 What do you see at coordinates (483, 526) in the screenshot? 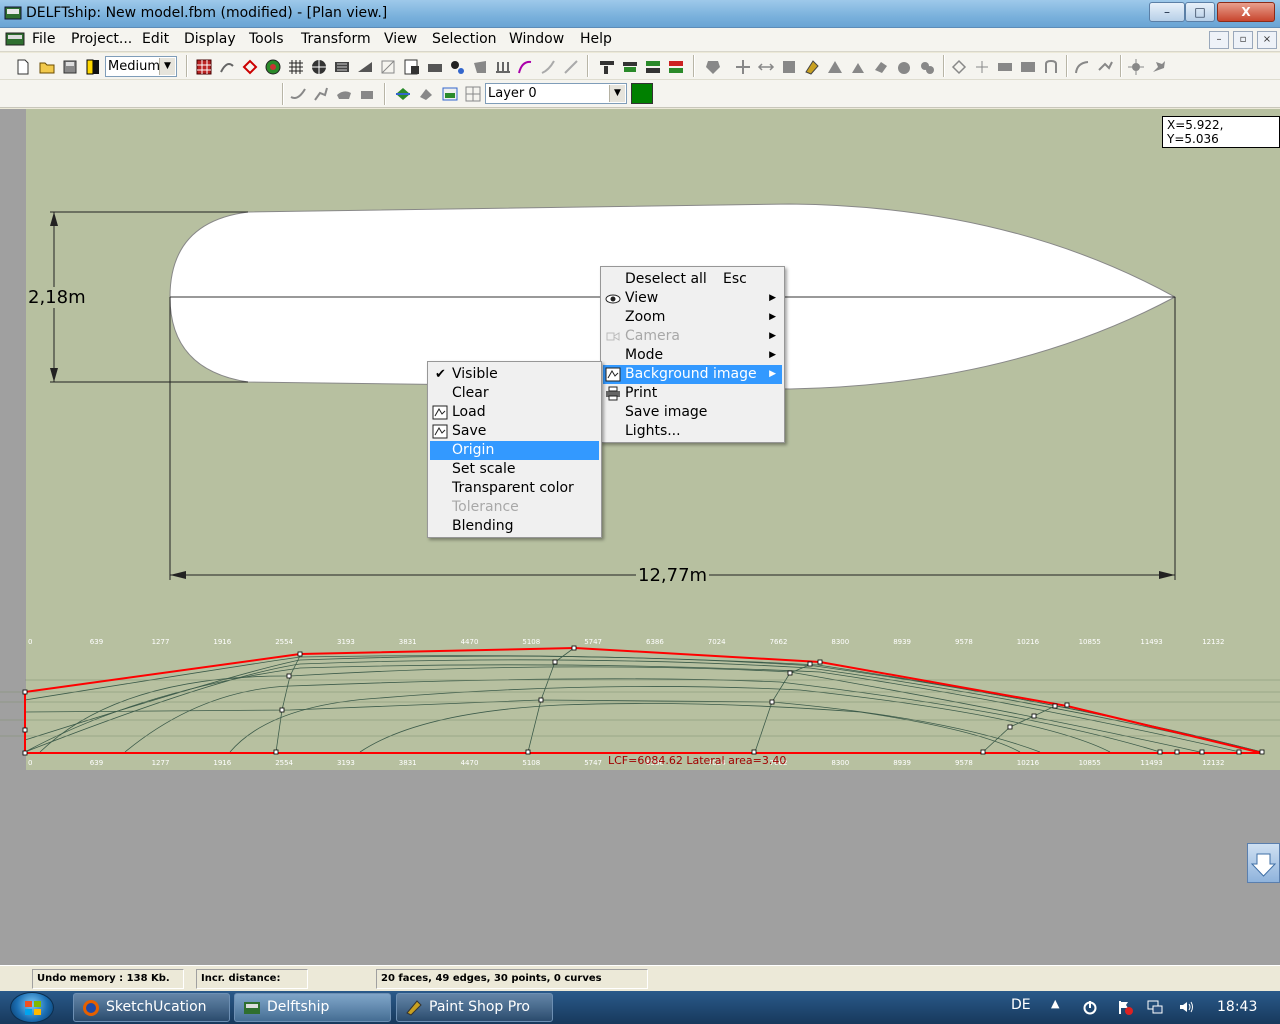
I see `menu-label: Blending` at bounding box center [483, 526].